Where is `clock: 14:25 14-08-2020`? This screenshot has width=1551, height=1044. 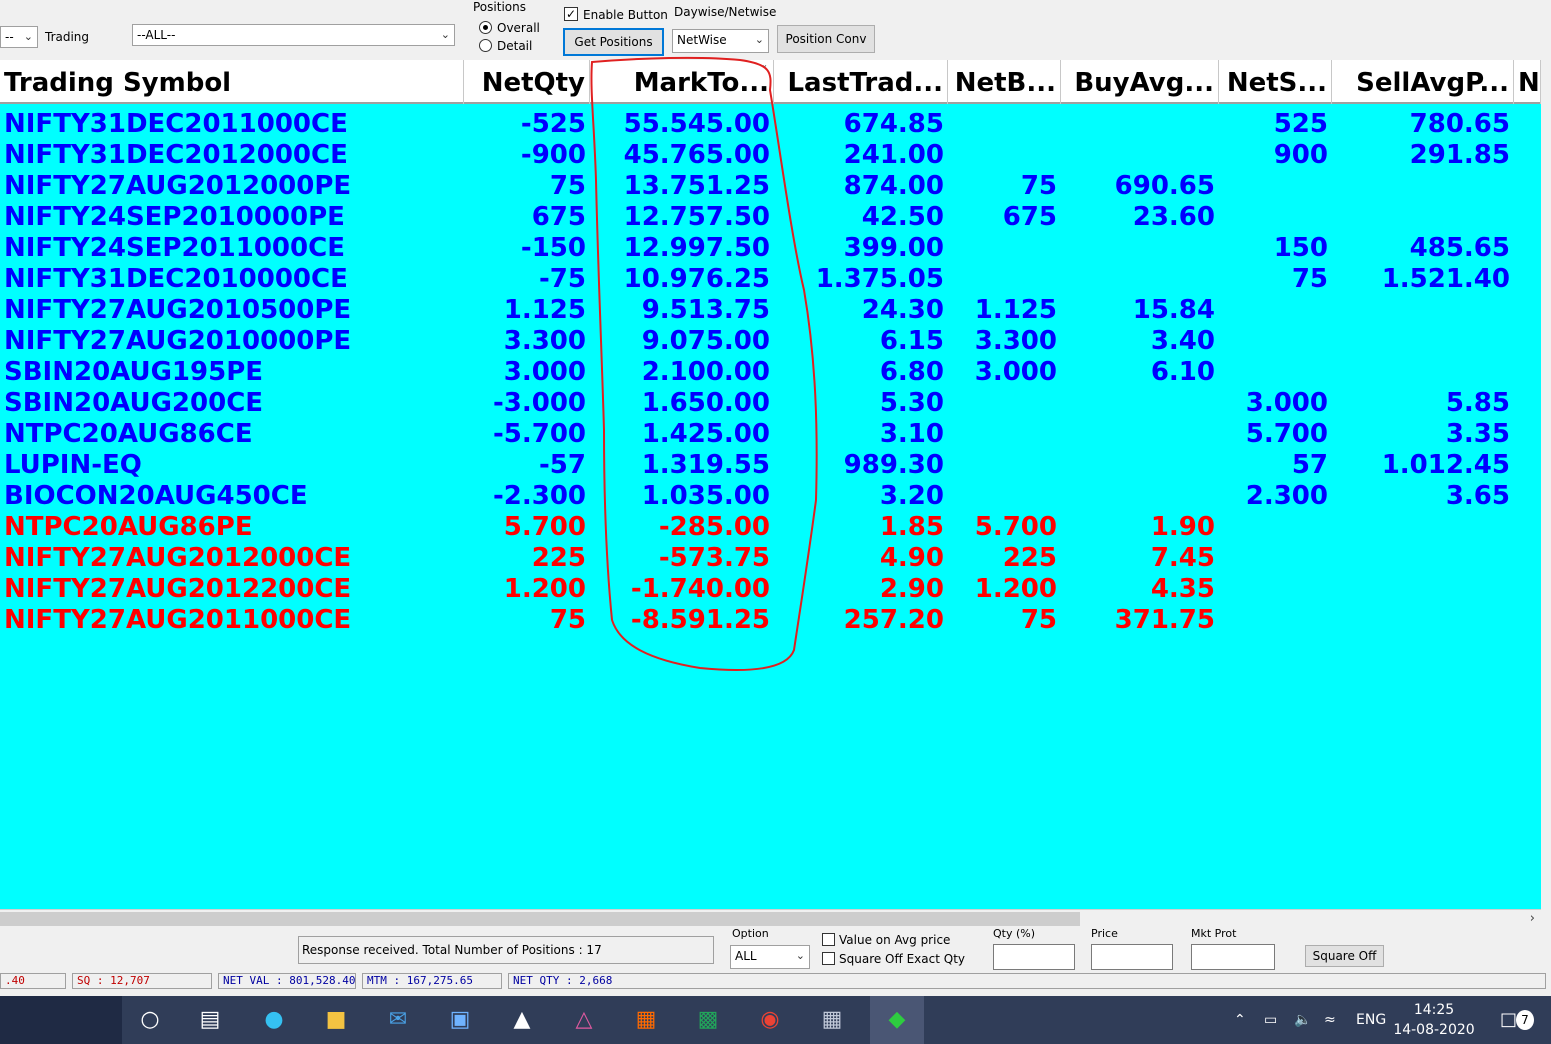
clock: 14:25 14-08-2020 is located at coordinates (1434, 1020).